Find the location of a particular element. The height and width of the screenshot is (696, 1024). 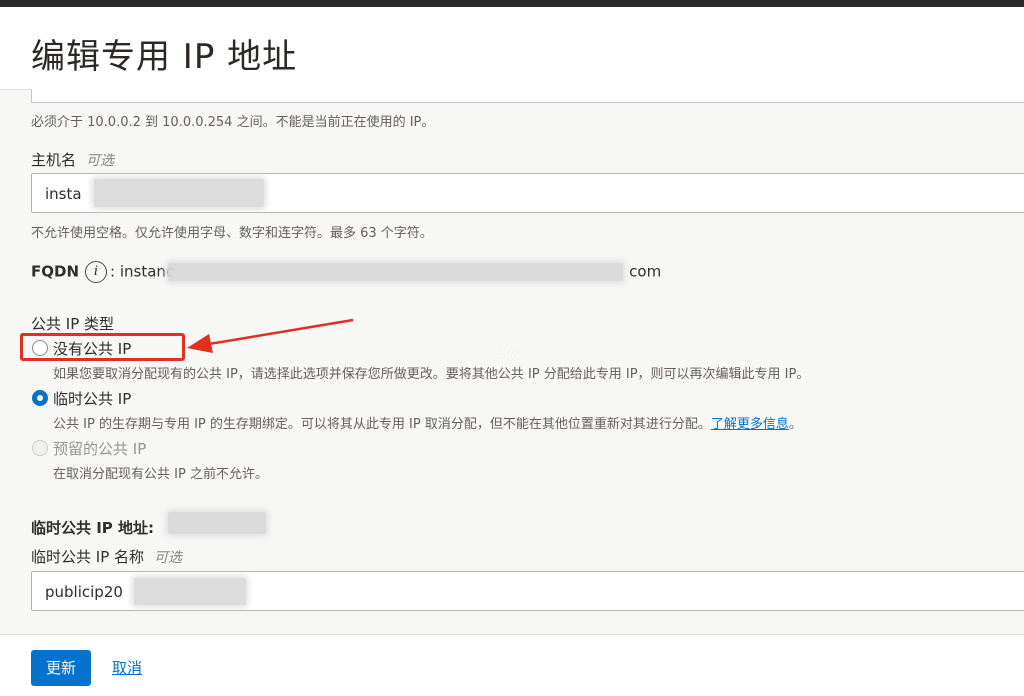

hostname-label: 主机名 可选 is located at coordinates (72, 159).